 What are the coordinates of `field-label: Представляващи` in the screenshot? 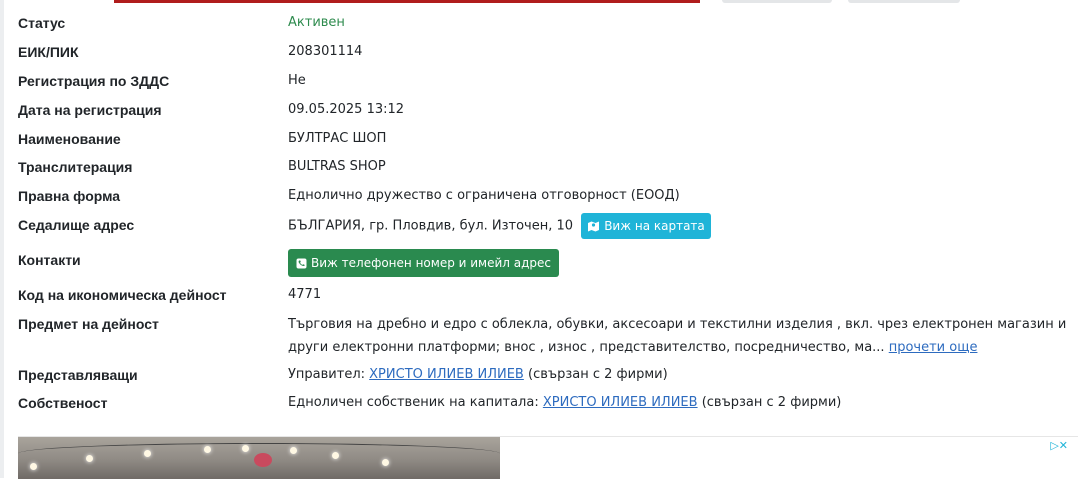 It's located at (78, 375).